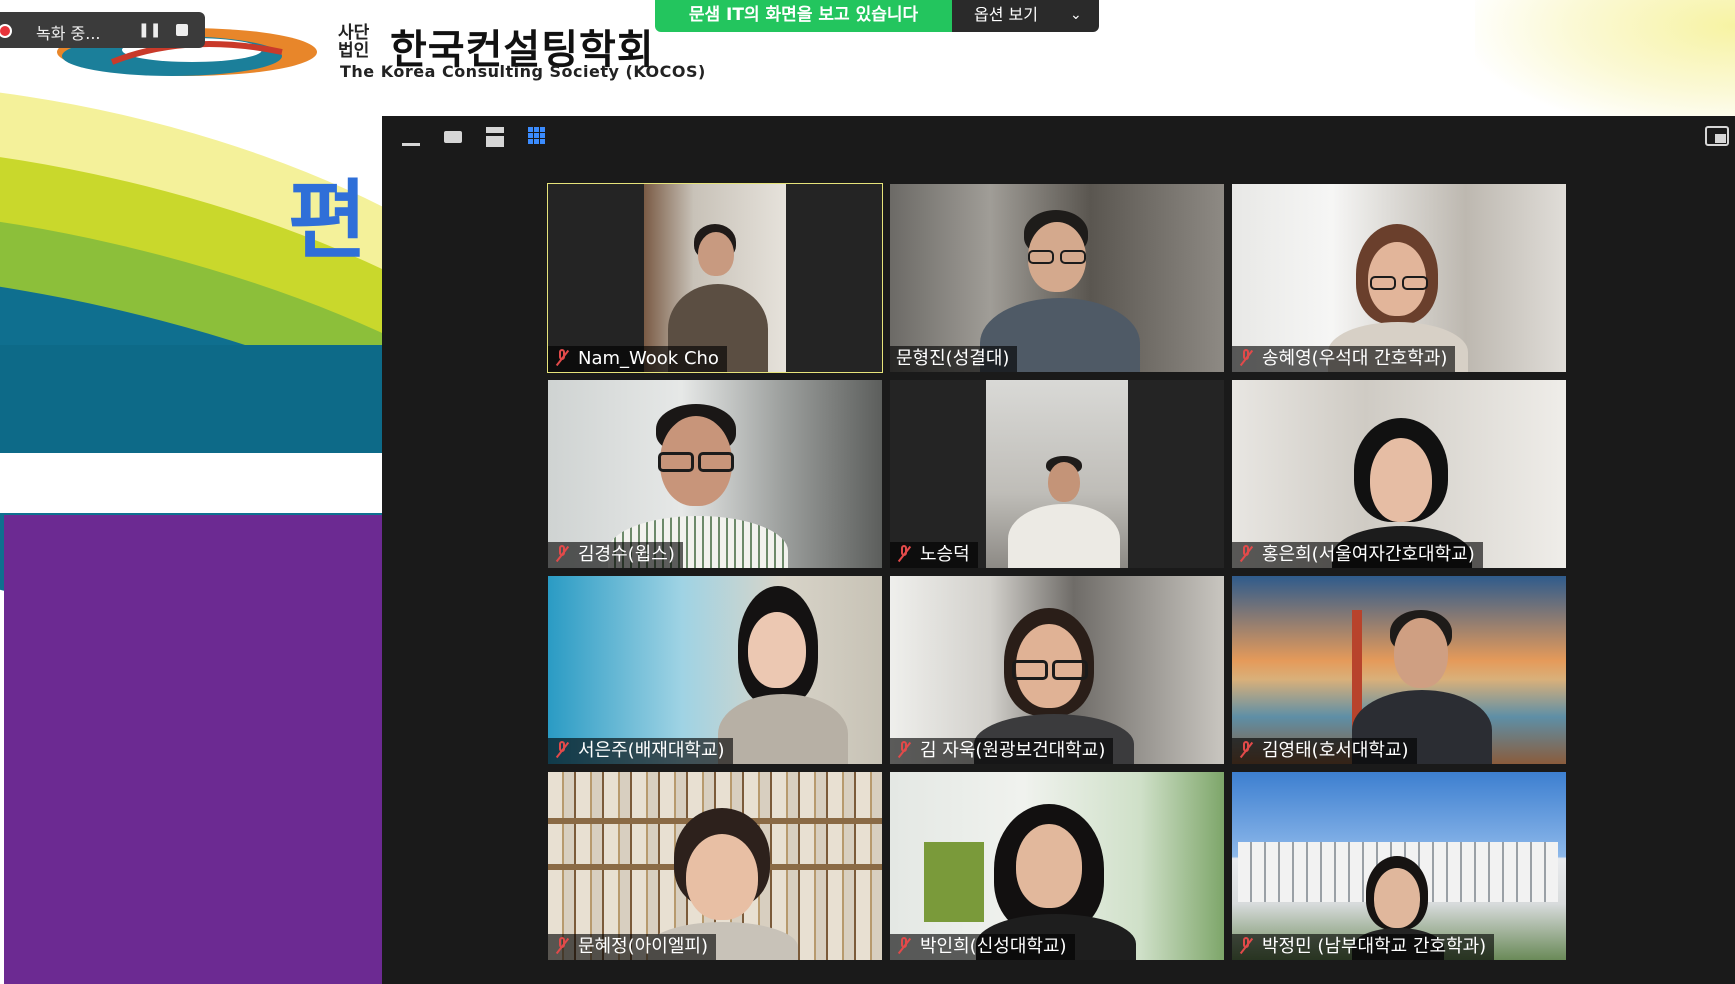 Image resolution: width=1735 pixels, height=984 pixels. What do you see at coordinates (1057, 866) in the screenshot?
I see `participant-tile: 박인희(신성대학교)` at bounding box center [1057, 866].